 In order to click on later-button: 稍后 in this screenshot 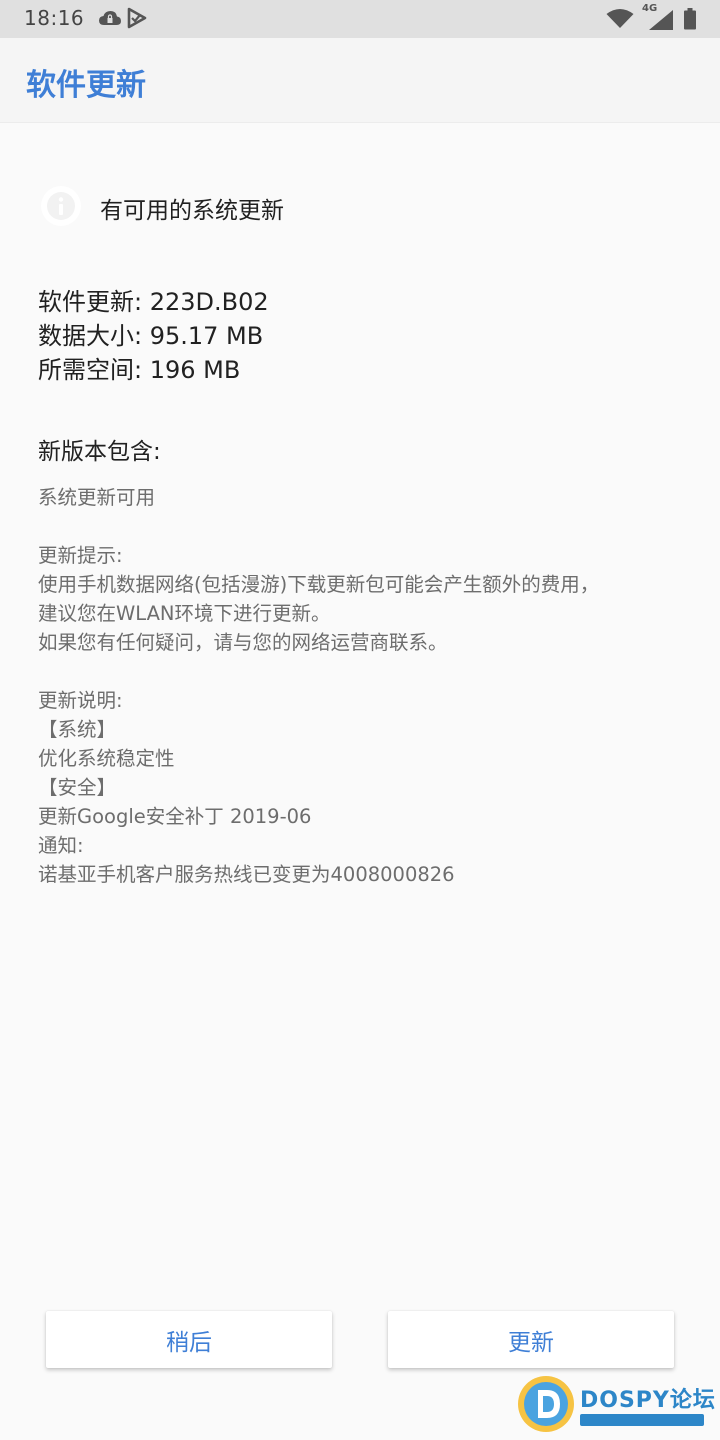, I will do `click(189, 1339)`.